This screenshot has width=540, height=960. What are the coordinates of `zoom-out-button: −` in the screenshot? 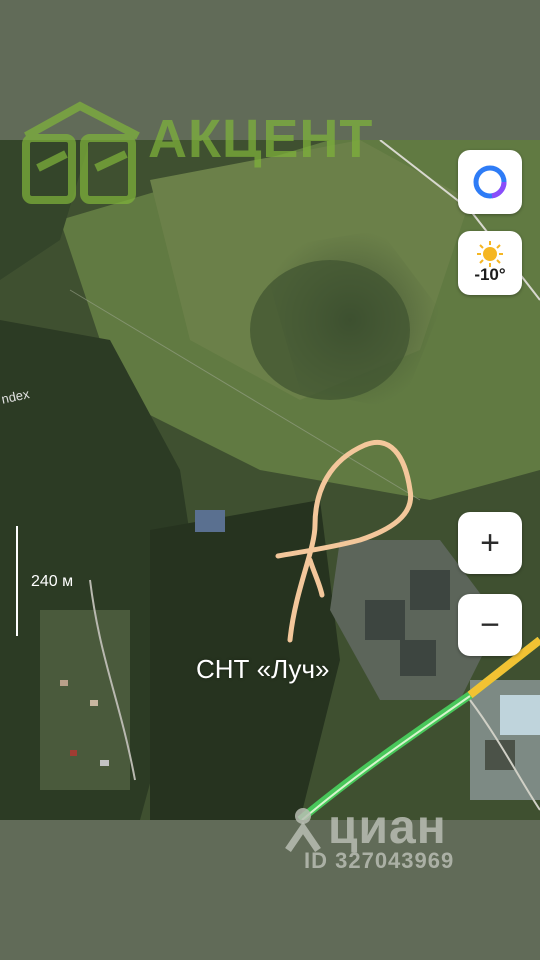 It's located at (490, 625).